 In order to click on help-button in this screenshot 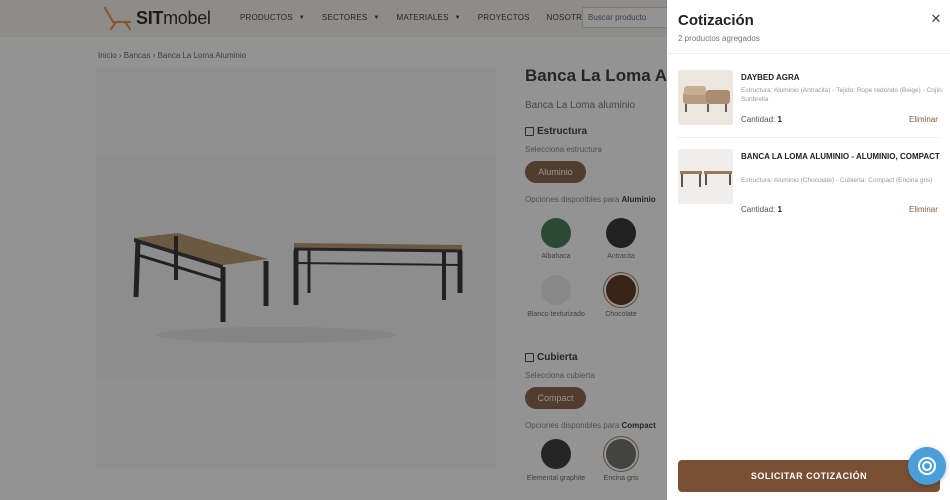, I will do `click(927, 466)`.